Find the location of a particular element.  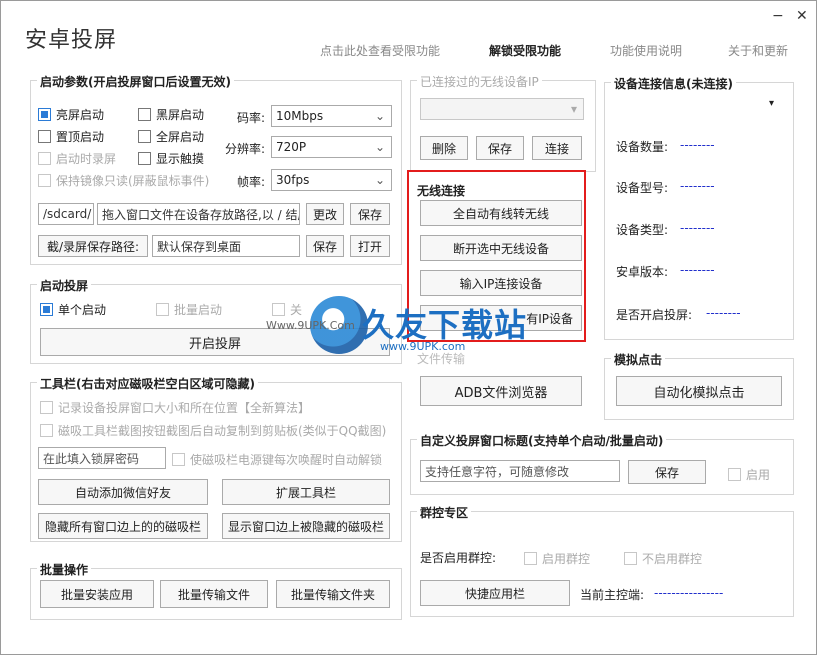

batch-transfer-folder-button: 批量传输文件夹 is located at coordinates (333, 594).